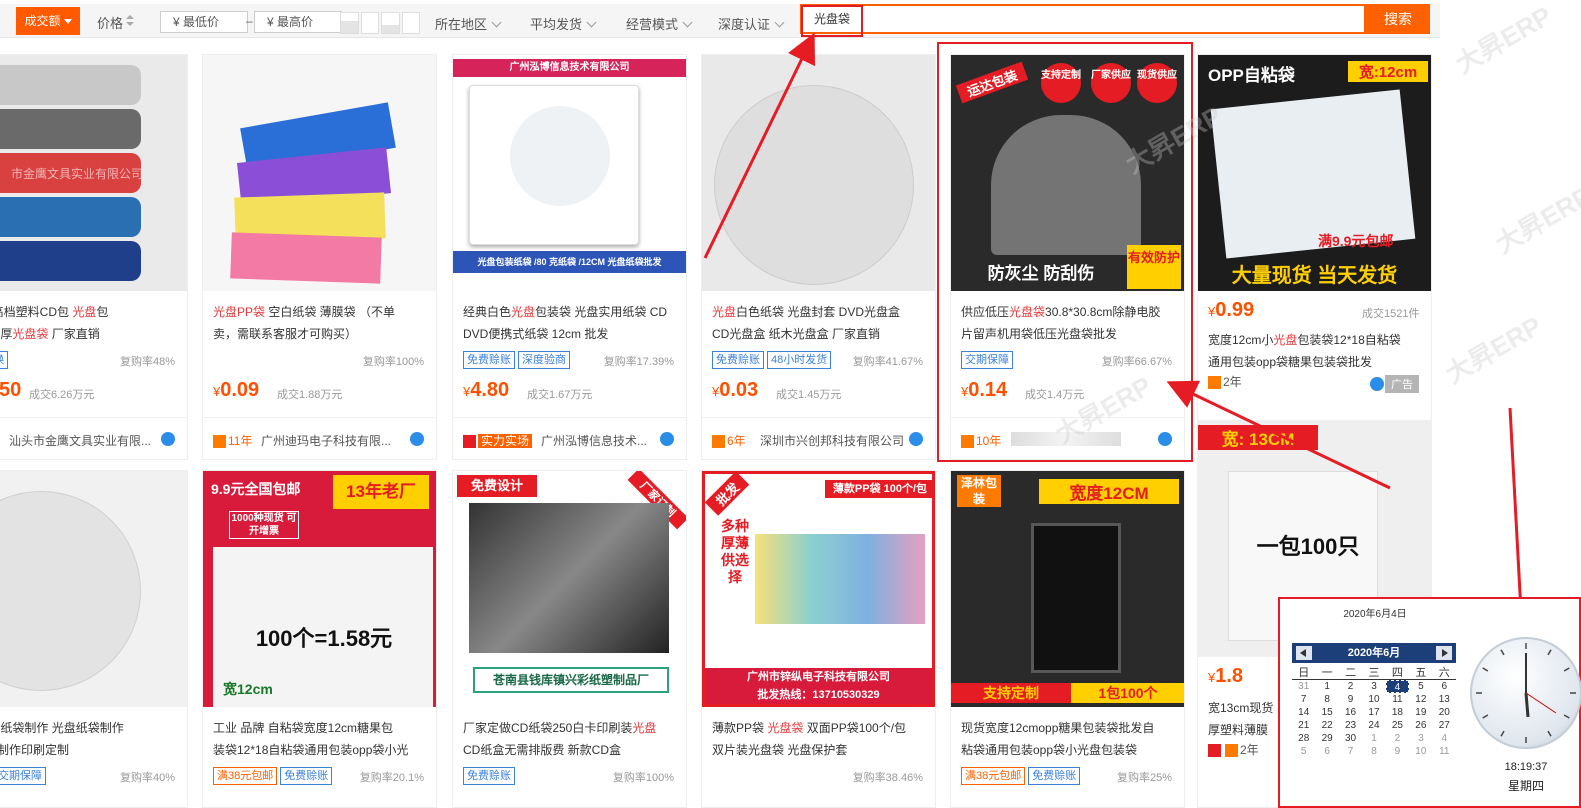 The height and width of the screenshot is (808, 1581). What do you see at coordinates (570, 323) in the screenshot?
I see `product-title: 经典白色光盘包装袋 光盘实用纸袋 CD DVD便携式纸袋 12cm 批发` at bounding box center [570, 323].